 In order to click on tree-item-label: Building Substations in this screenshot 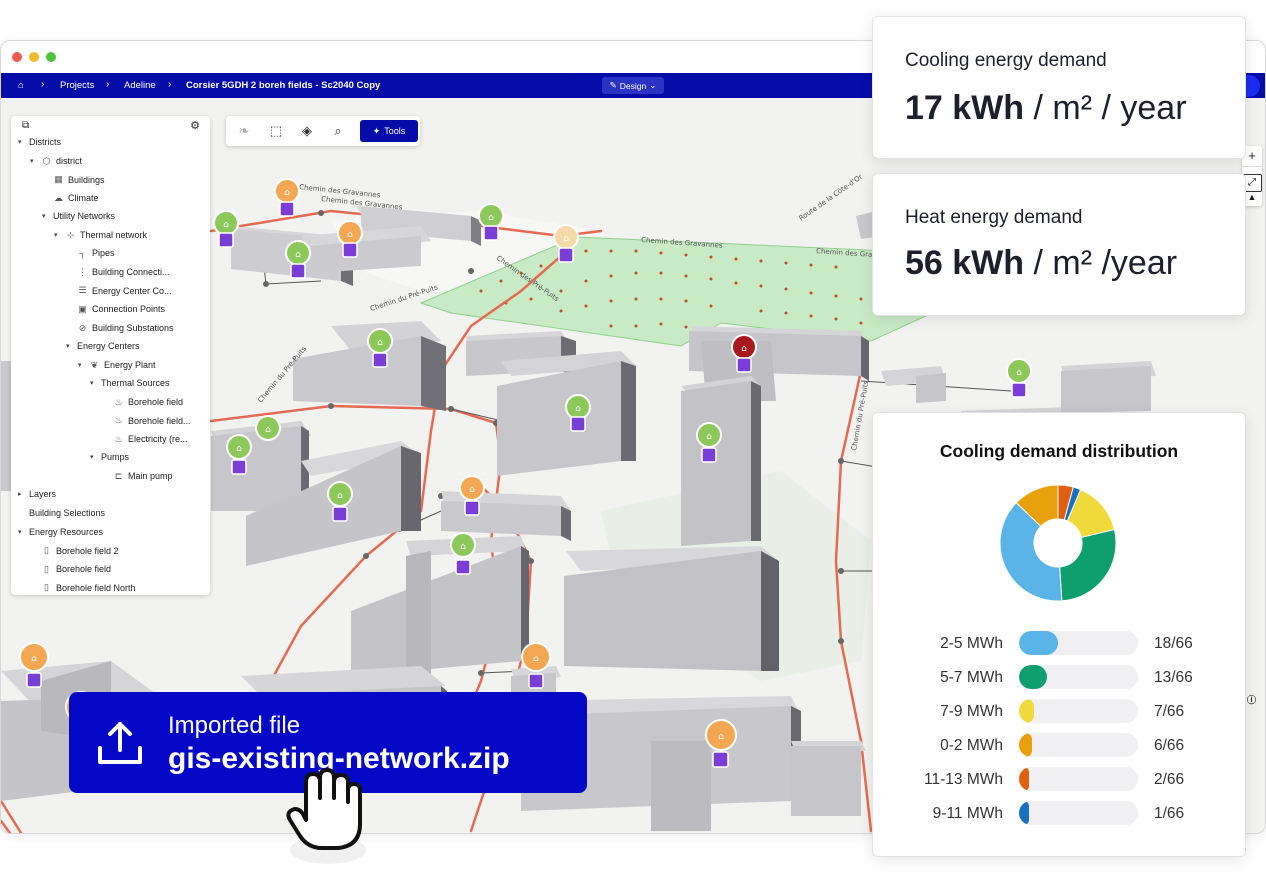, I will do `click(133, 328)`.